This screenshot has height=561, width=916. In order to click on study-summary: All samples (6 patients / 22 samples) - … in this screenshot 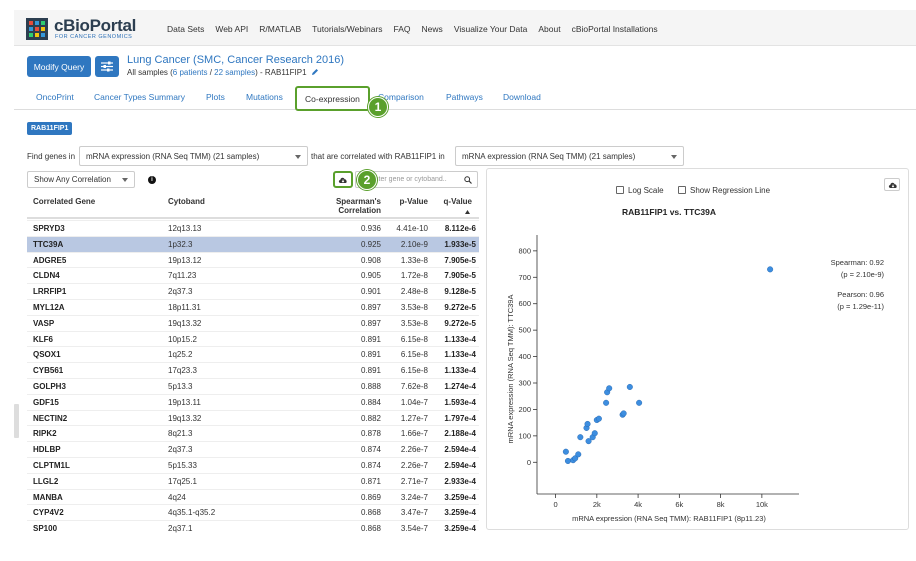, I will do `click(223, 72)`.